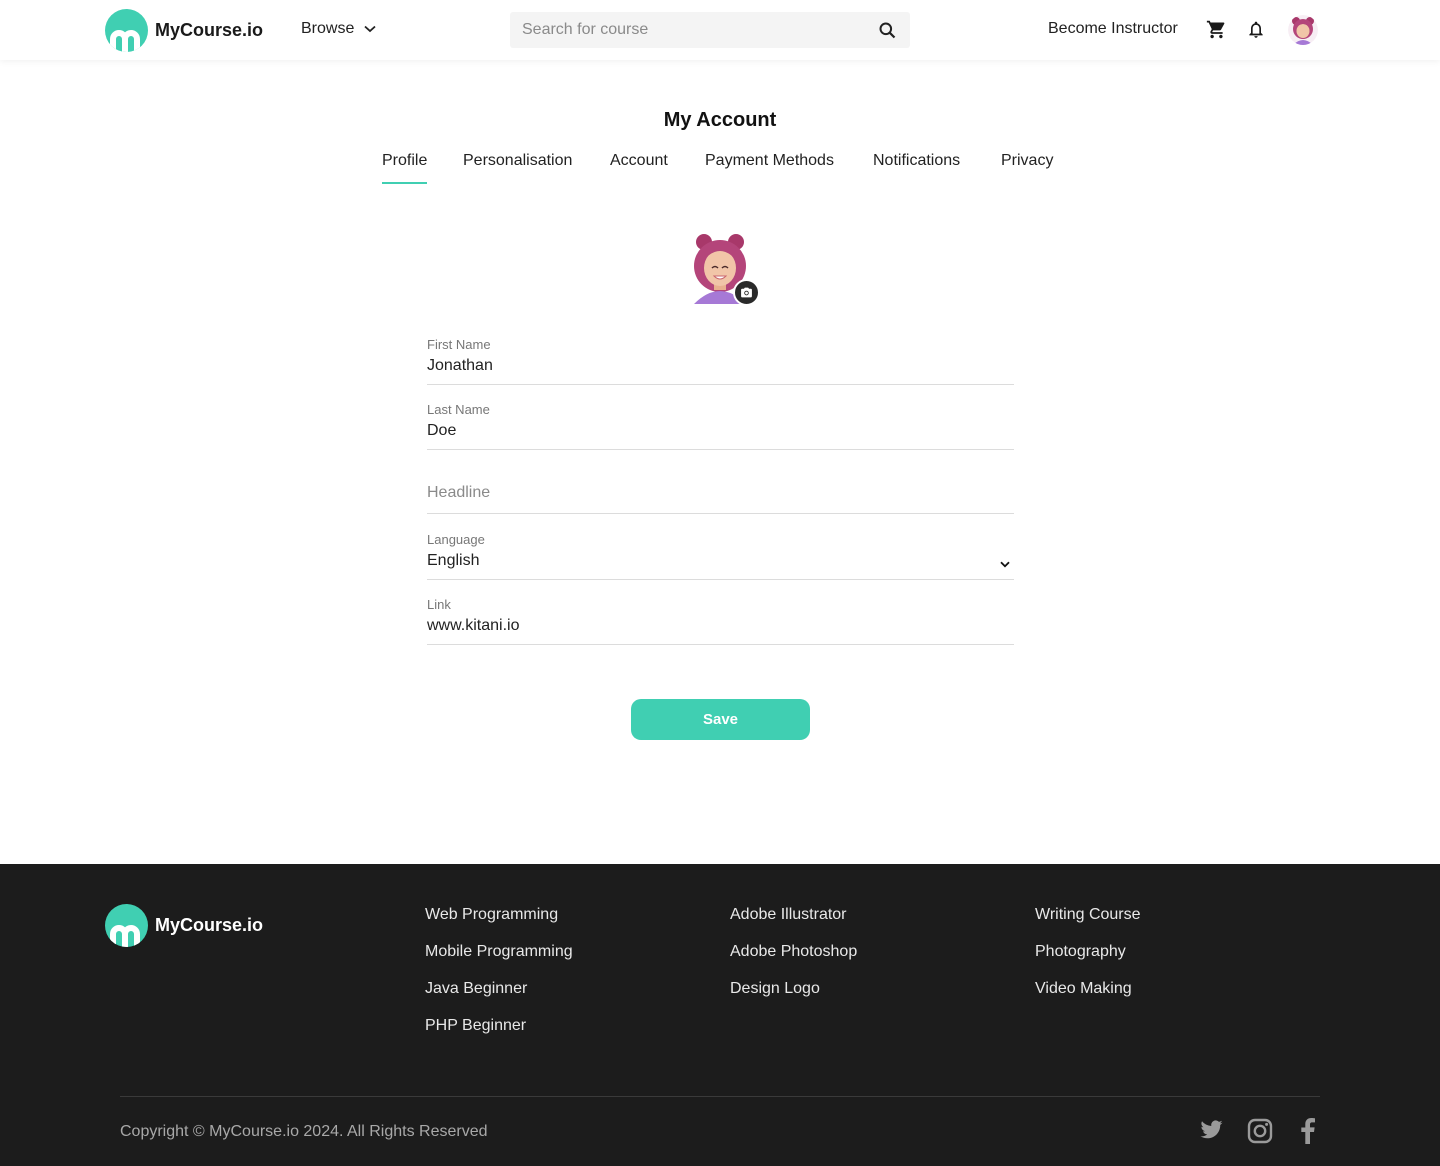 This screenshot has width=1440, height=1166. What do you see at coordinates (788, 915) in the screenshot?
I see `footer-link: Adobe Illustrator` at bounding box center [788, 915].